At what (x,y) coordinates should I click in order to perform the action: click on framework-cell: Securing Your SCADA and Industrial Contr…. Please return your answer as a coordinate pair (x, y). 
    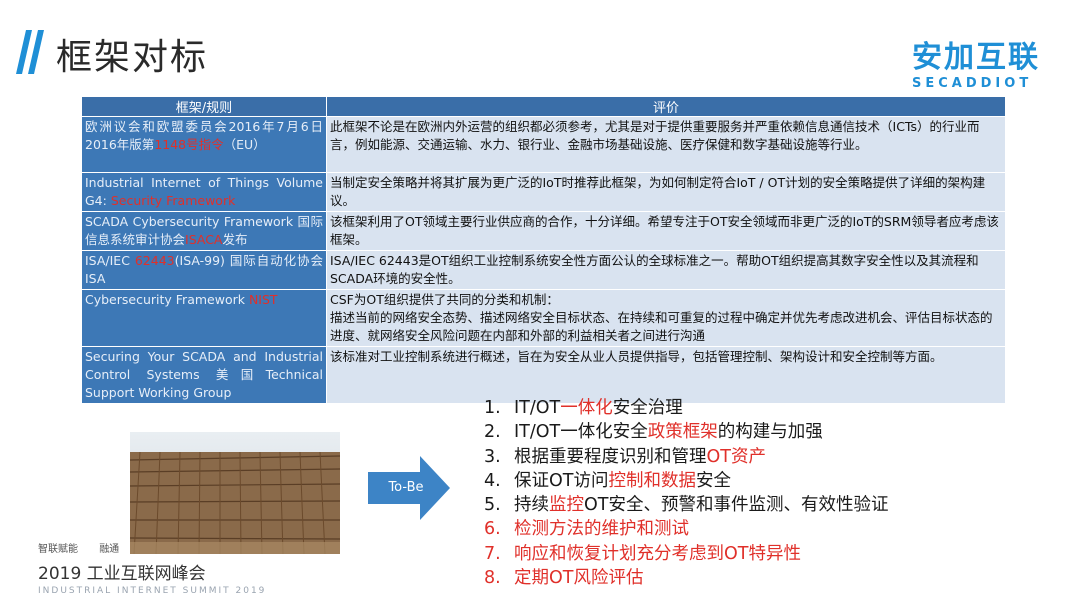
    Looking at the image, I should click on (204, 375).